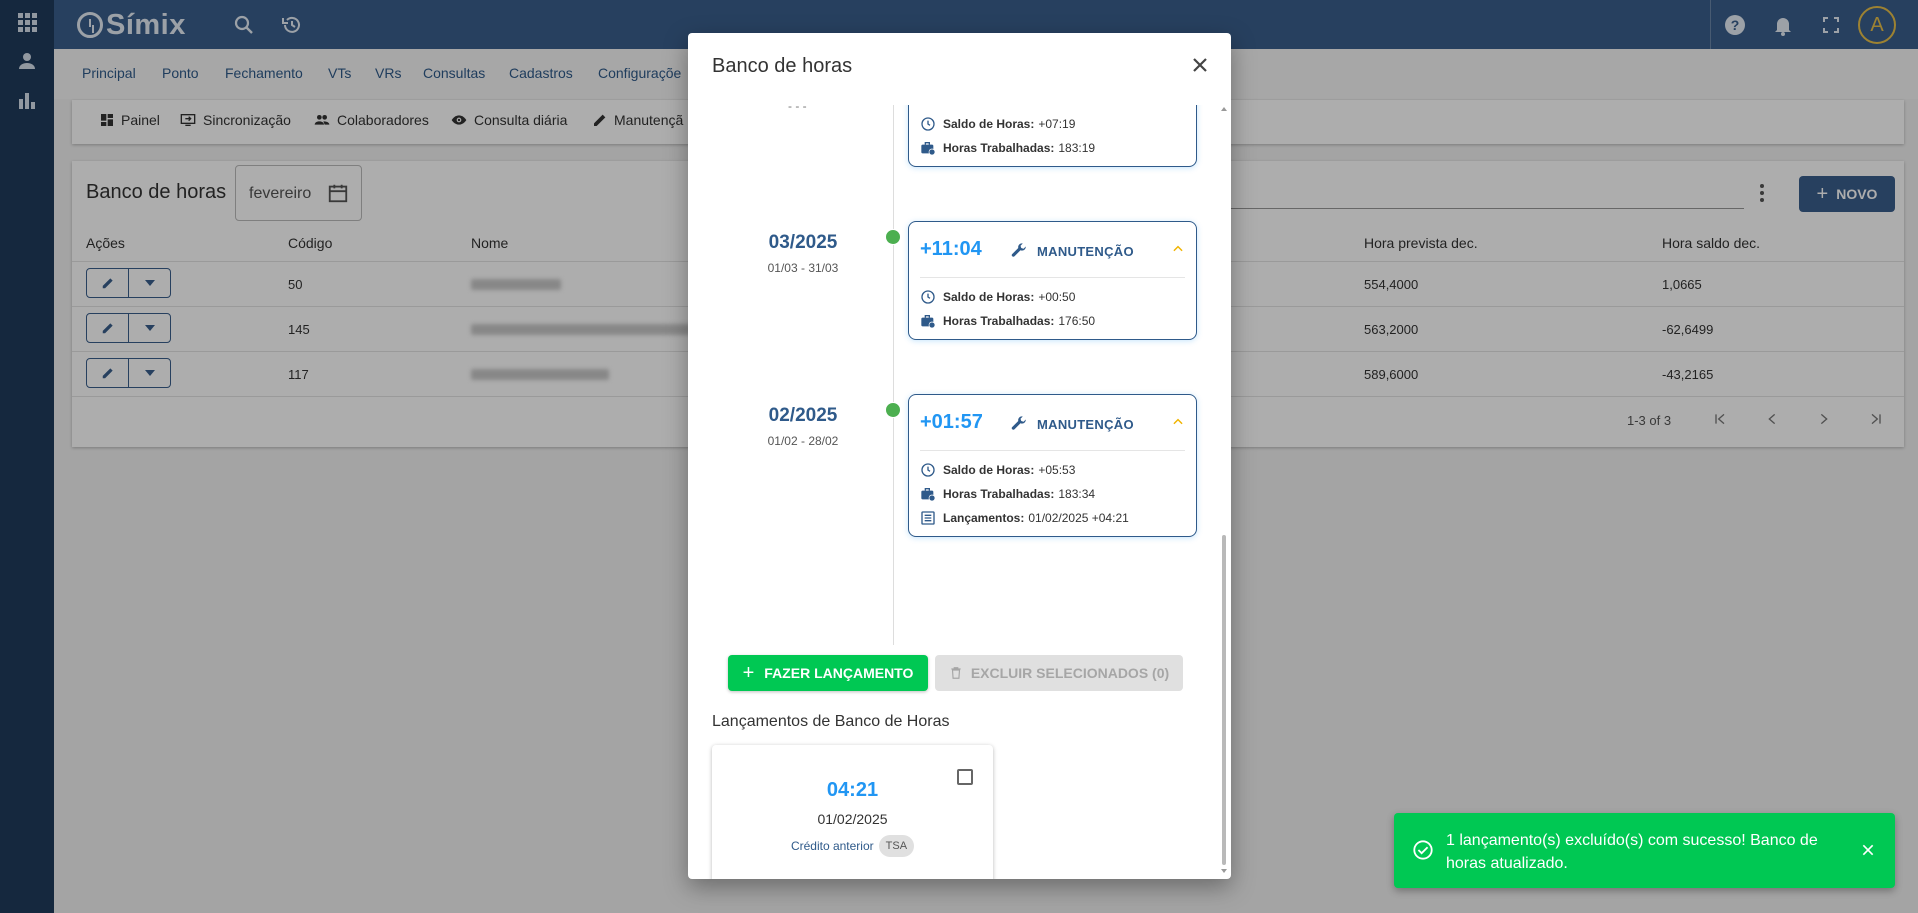 Image resolution: width=1918 pixels, height=913 pixels. What do you see at coordinates (1052, 148) in the screenshot?
I see `trabalhadas-row: Horas Trabalhadas: 183:19` at bounding box center [1052, 148].